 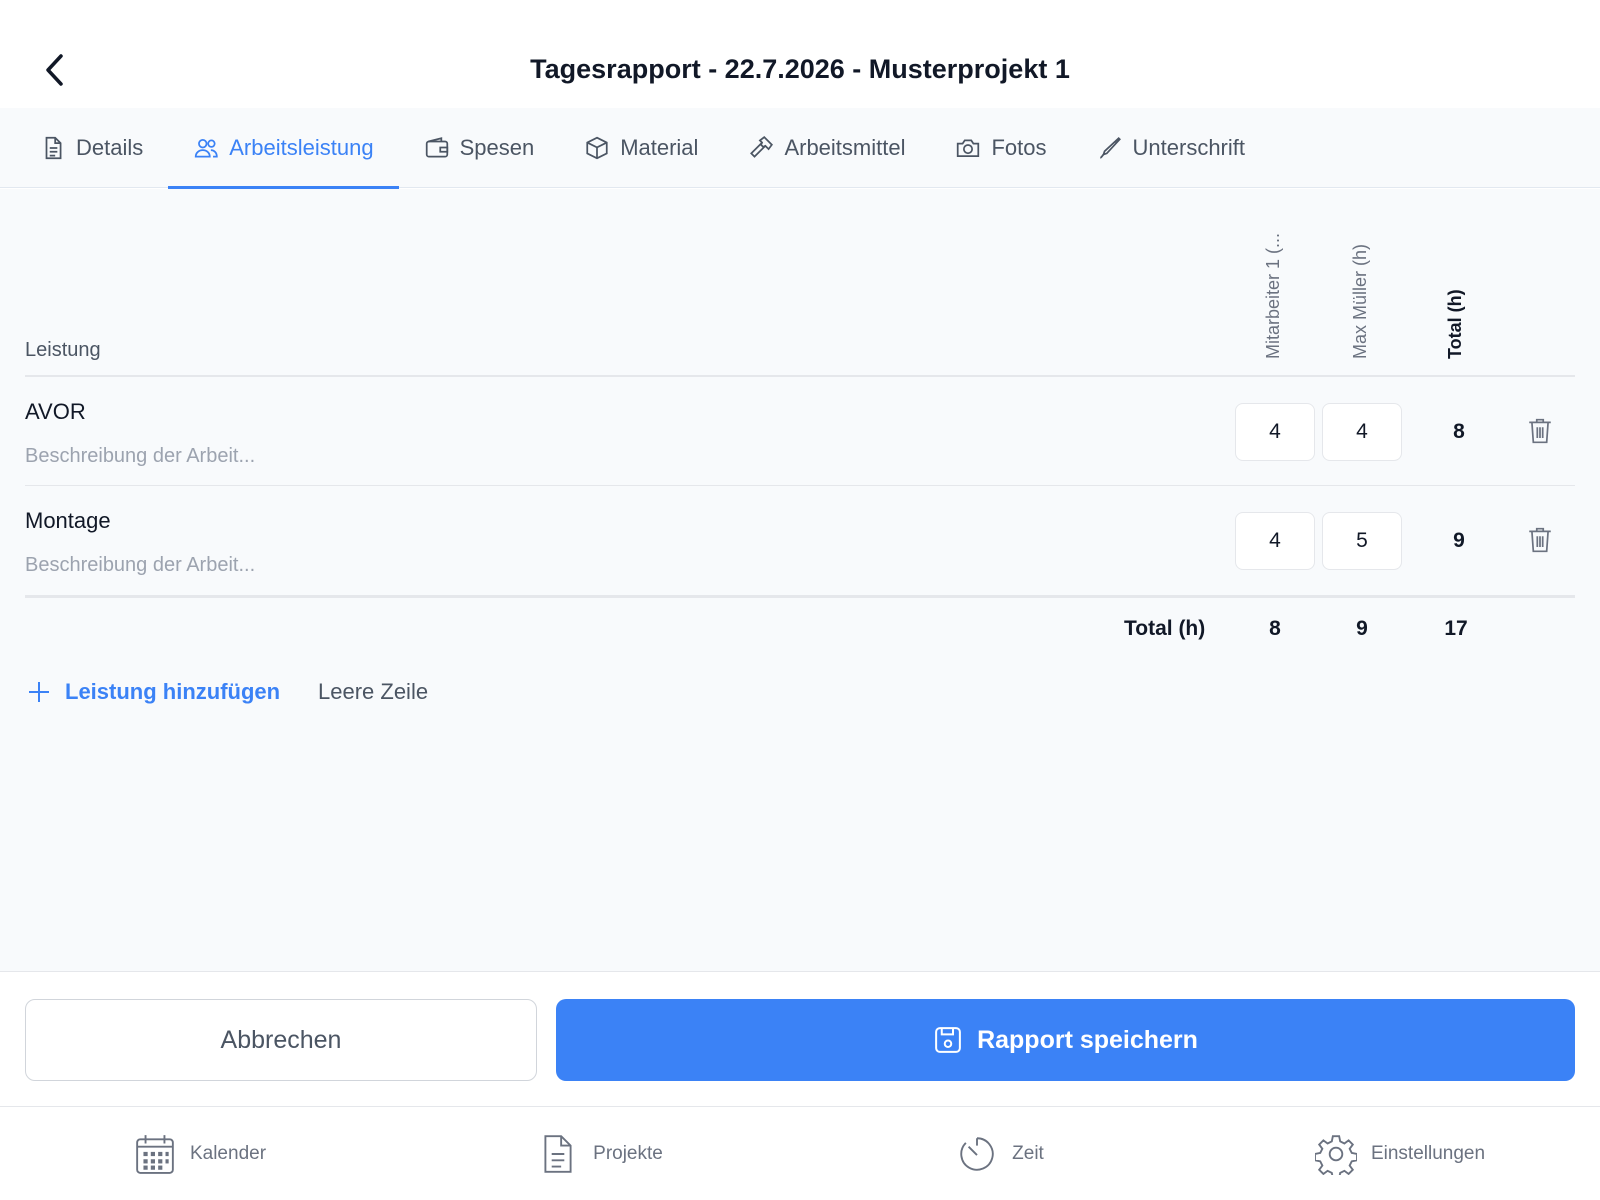 What do you see at coordinates (301, 147) in the screenshot?
I see `tab-arbeitsleistung-label: Arbeitsleistung` at bounding box center [301, 147].